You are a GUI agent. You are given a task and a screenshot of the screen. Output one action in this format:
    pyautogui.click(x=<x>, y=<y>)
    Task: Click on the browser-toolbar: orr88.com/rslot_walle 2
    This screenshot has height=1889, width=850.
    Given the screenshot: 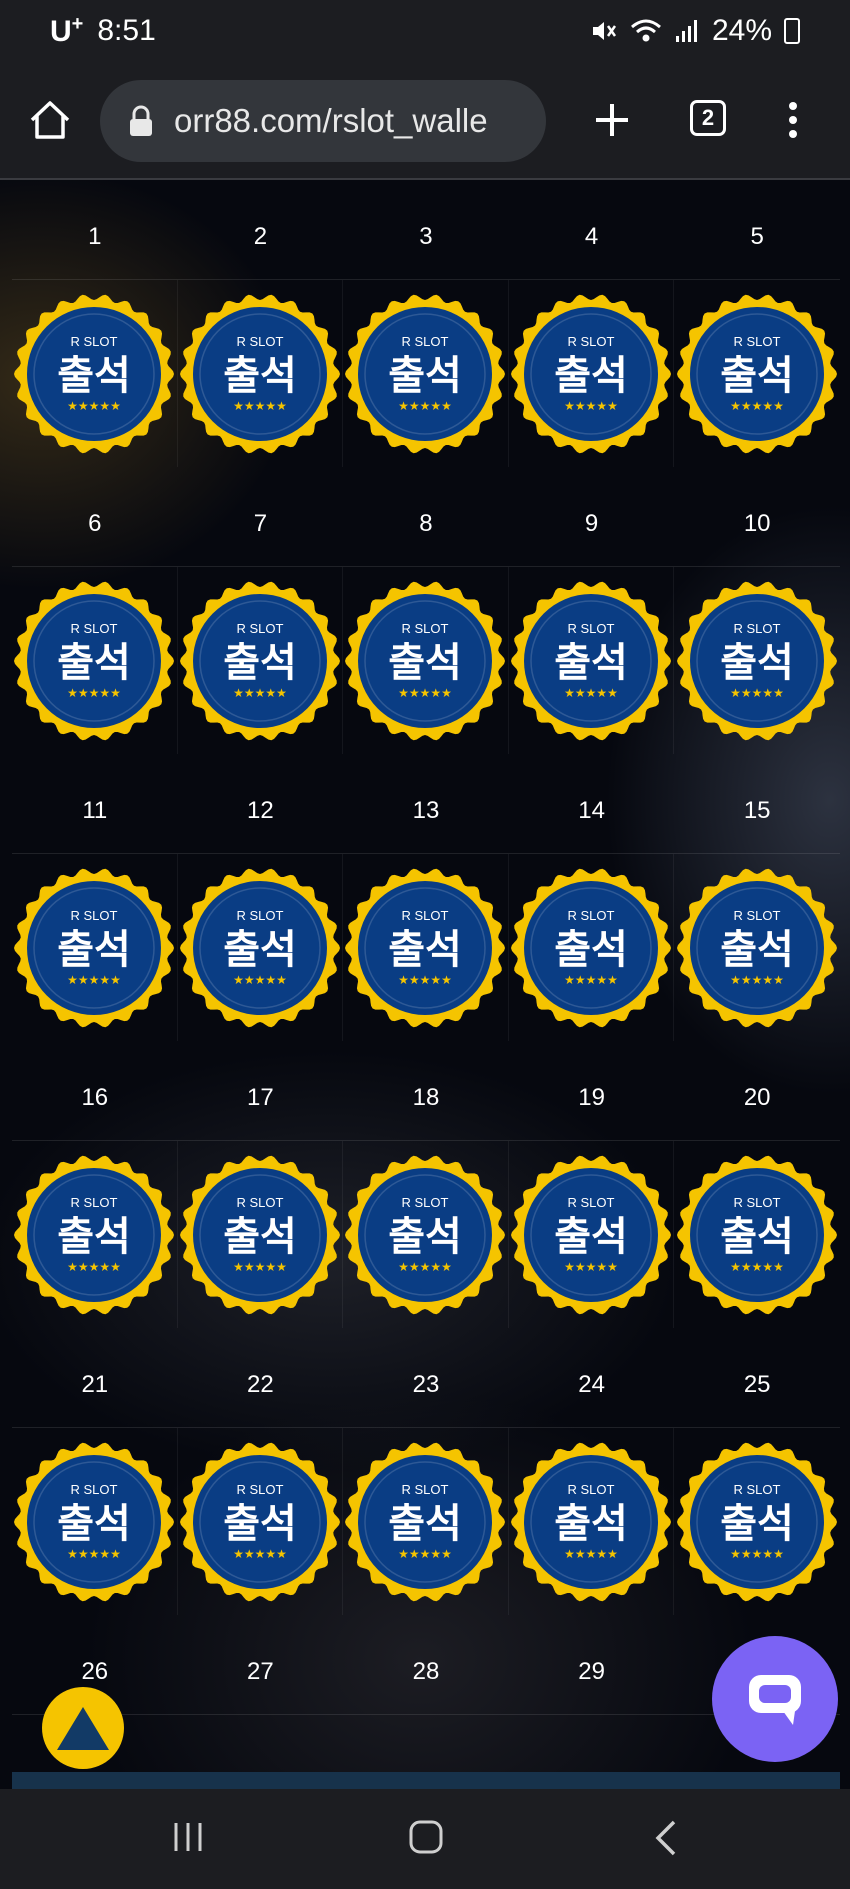 What is the action you would take?
    pyautogui.click(x=425, y=121)
    